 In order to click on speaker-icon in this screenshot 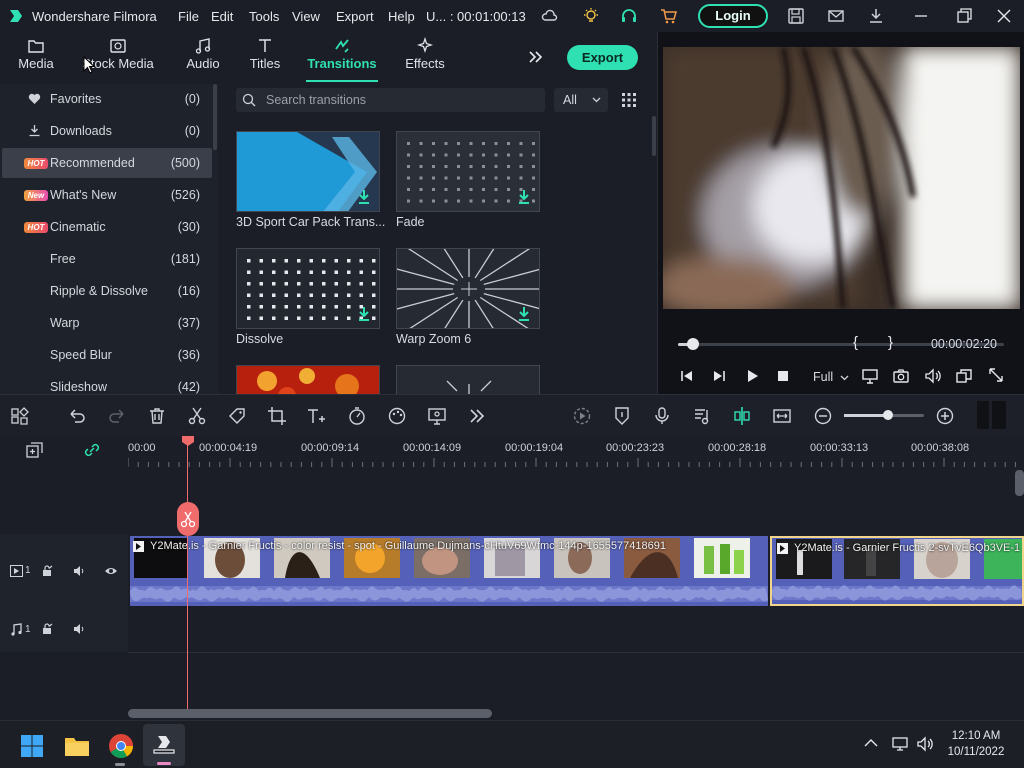, I will do `click(925, 744)`.